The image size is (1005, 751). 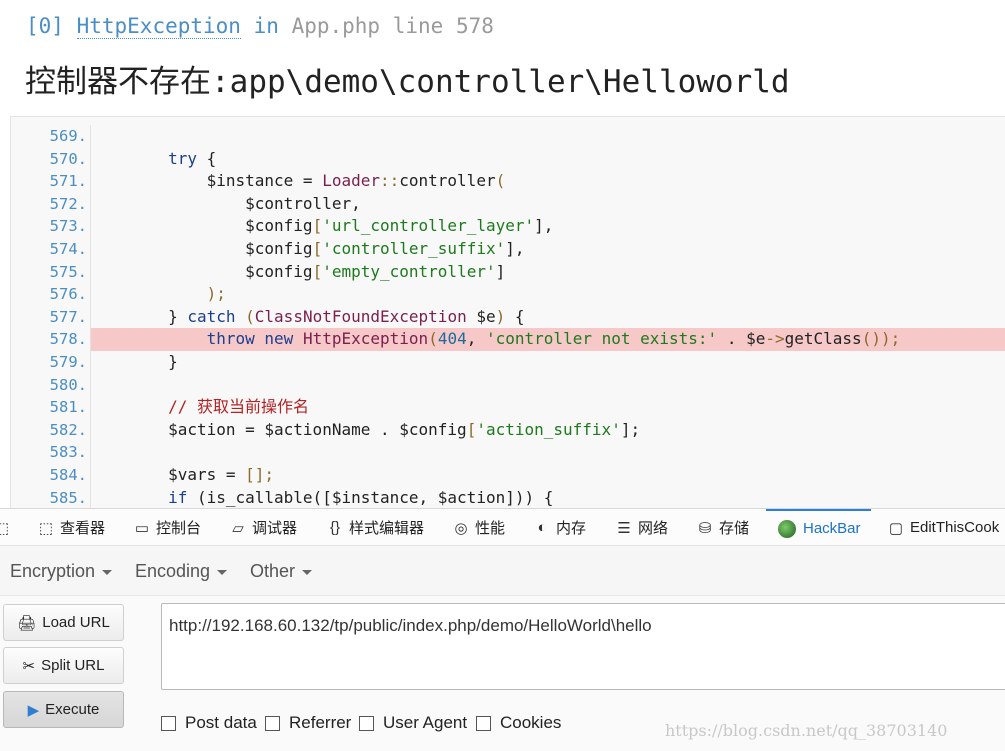 I want to click on tab-hackbar: HackBar, so click(x=818, y=527).